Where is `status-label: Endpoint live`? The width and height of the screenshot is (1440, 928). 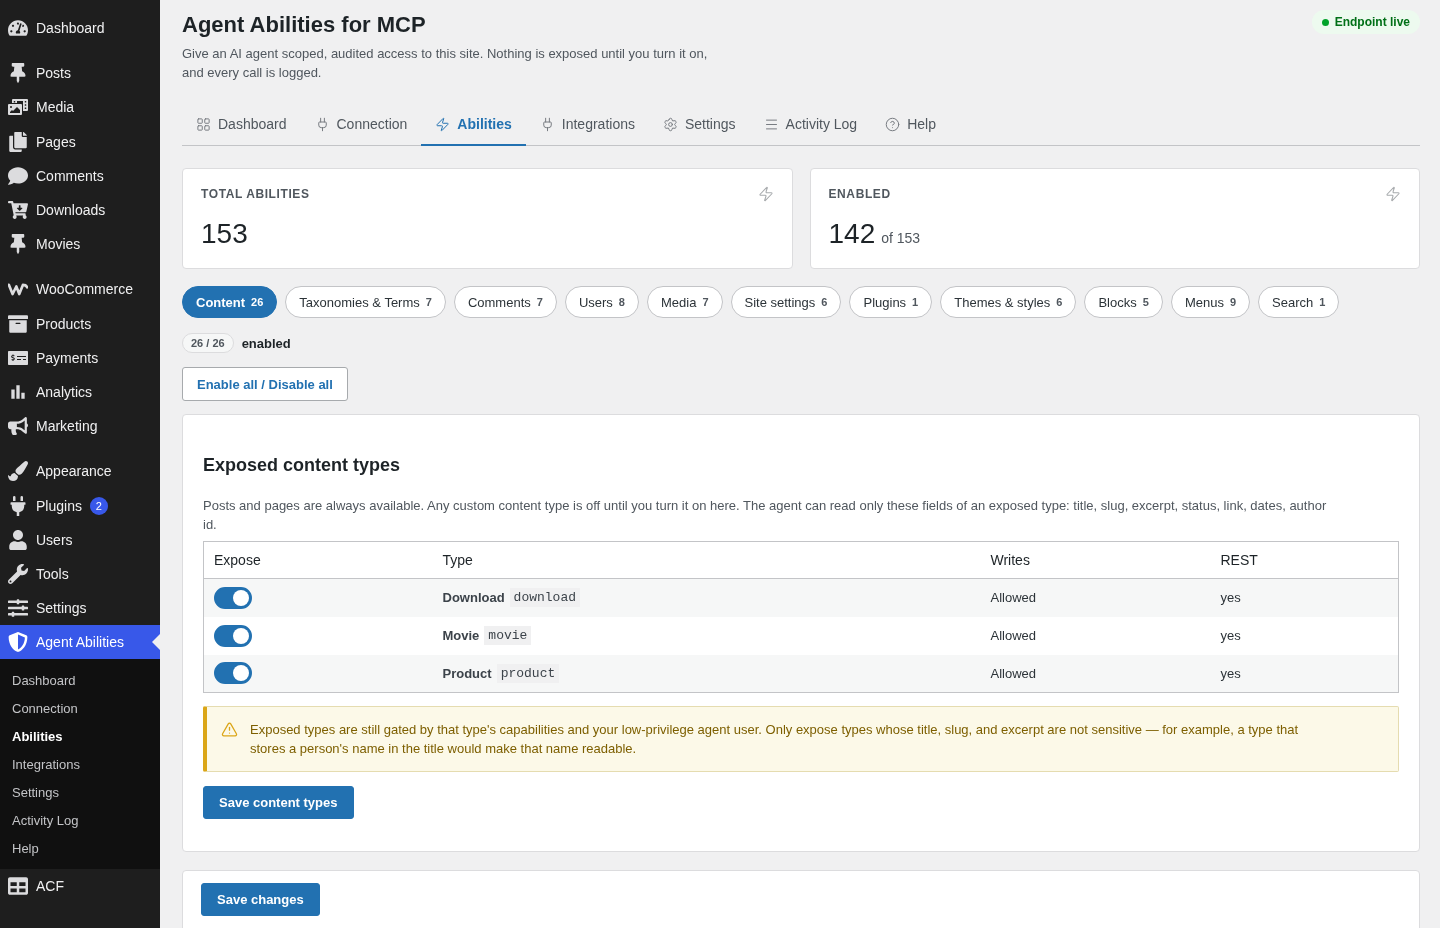 status-label: Endpoint live is located at coordinates (1372, 22).